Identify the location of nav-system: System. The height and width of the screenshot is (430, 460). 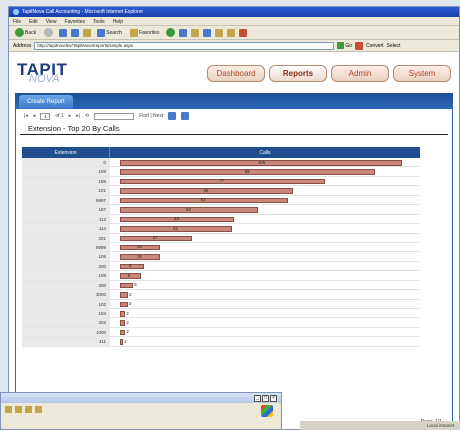
(422, 73).